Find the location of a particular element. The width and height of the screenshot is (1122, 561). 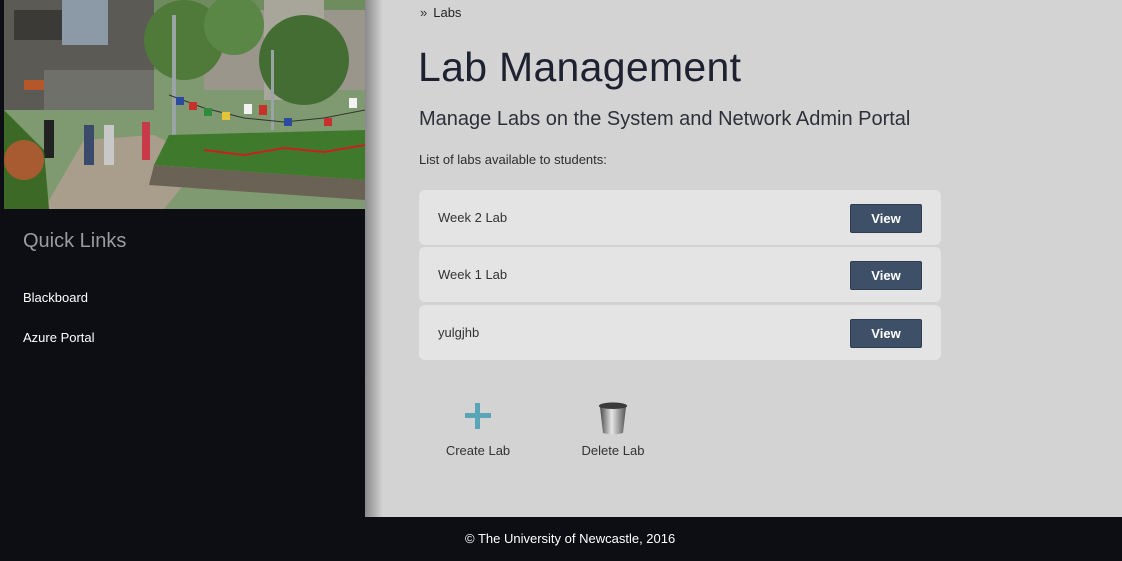

campus-photo is located at coordinates (184, 104).